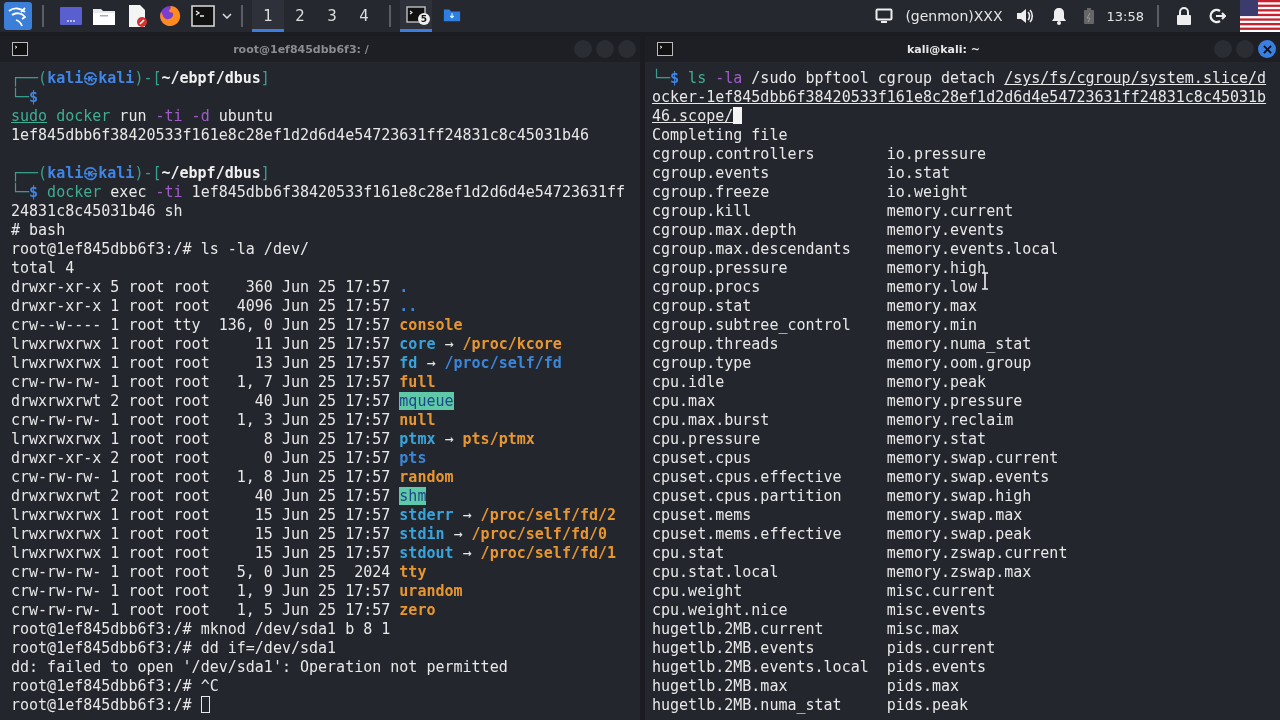  I want to click on file-name: memory.min, so click(932, 325).